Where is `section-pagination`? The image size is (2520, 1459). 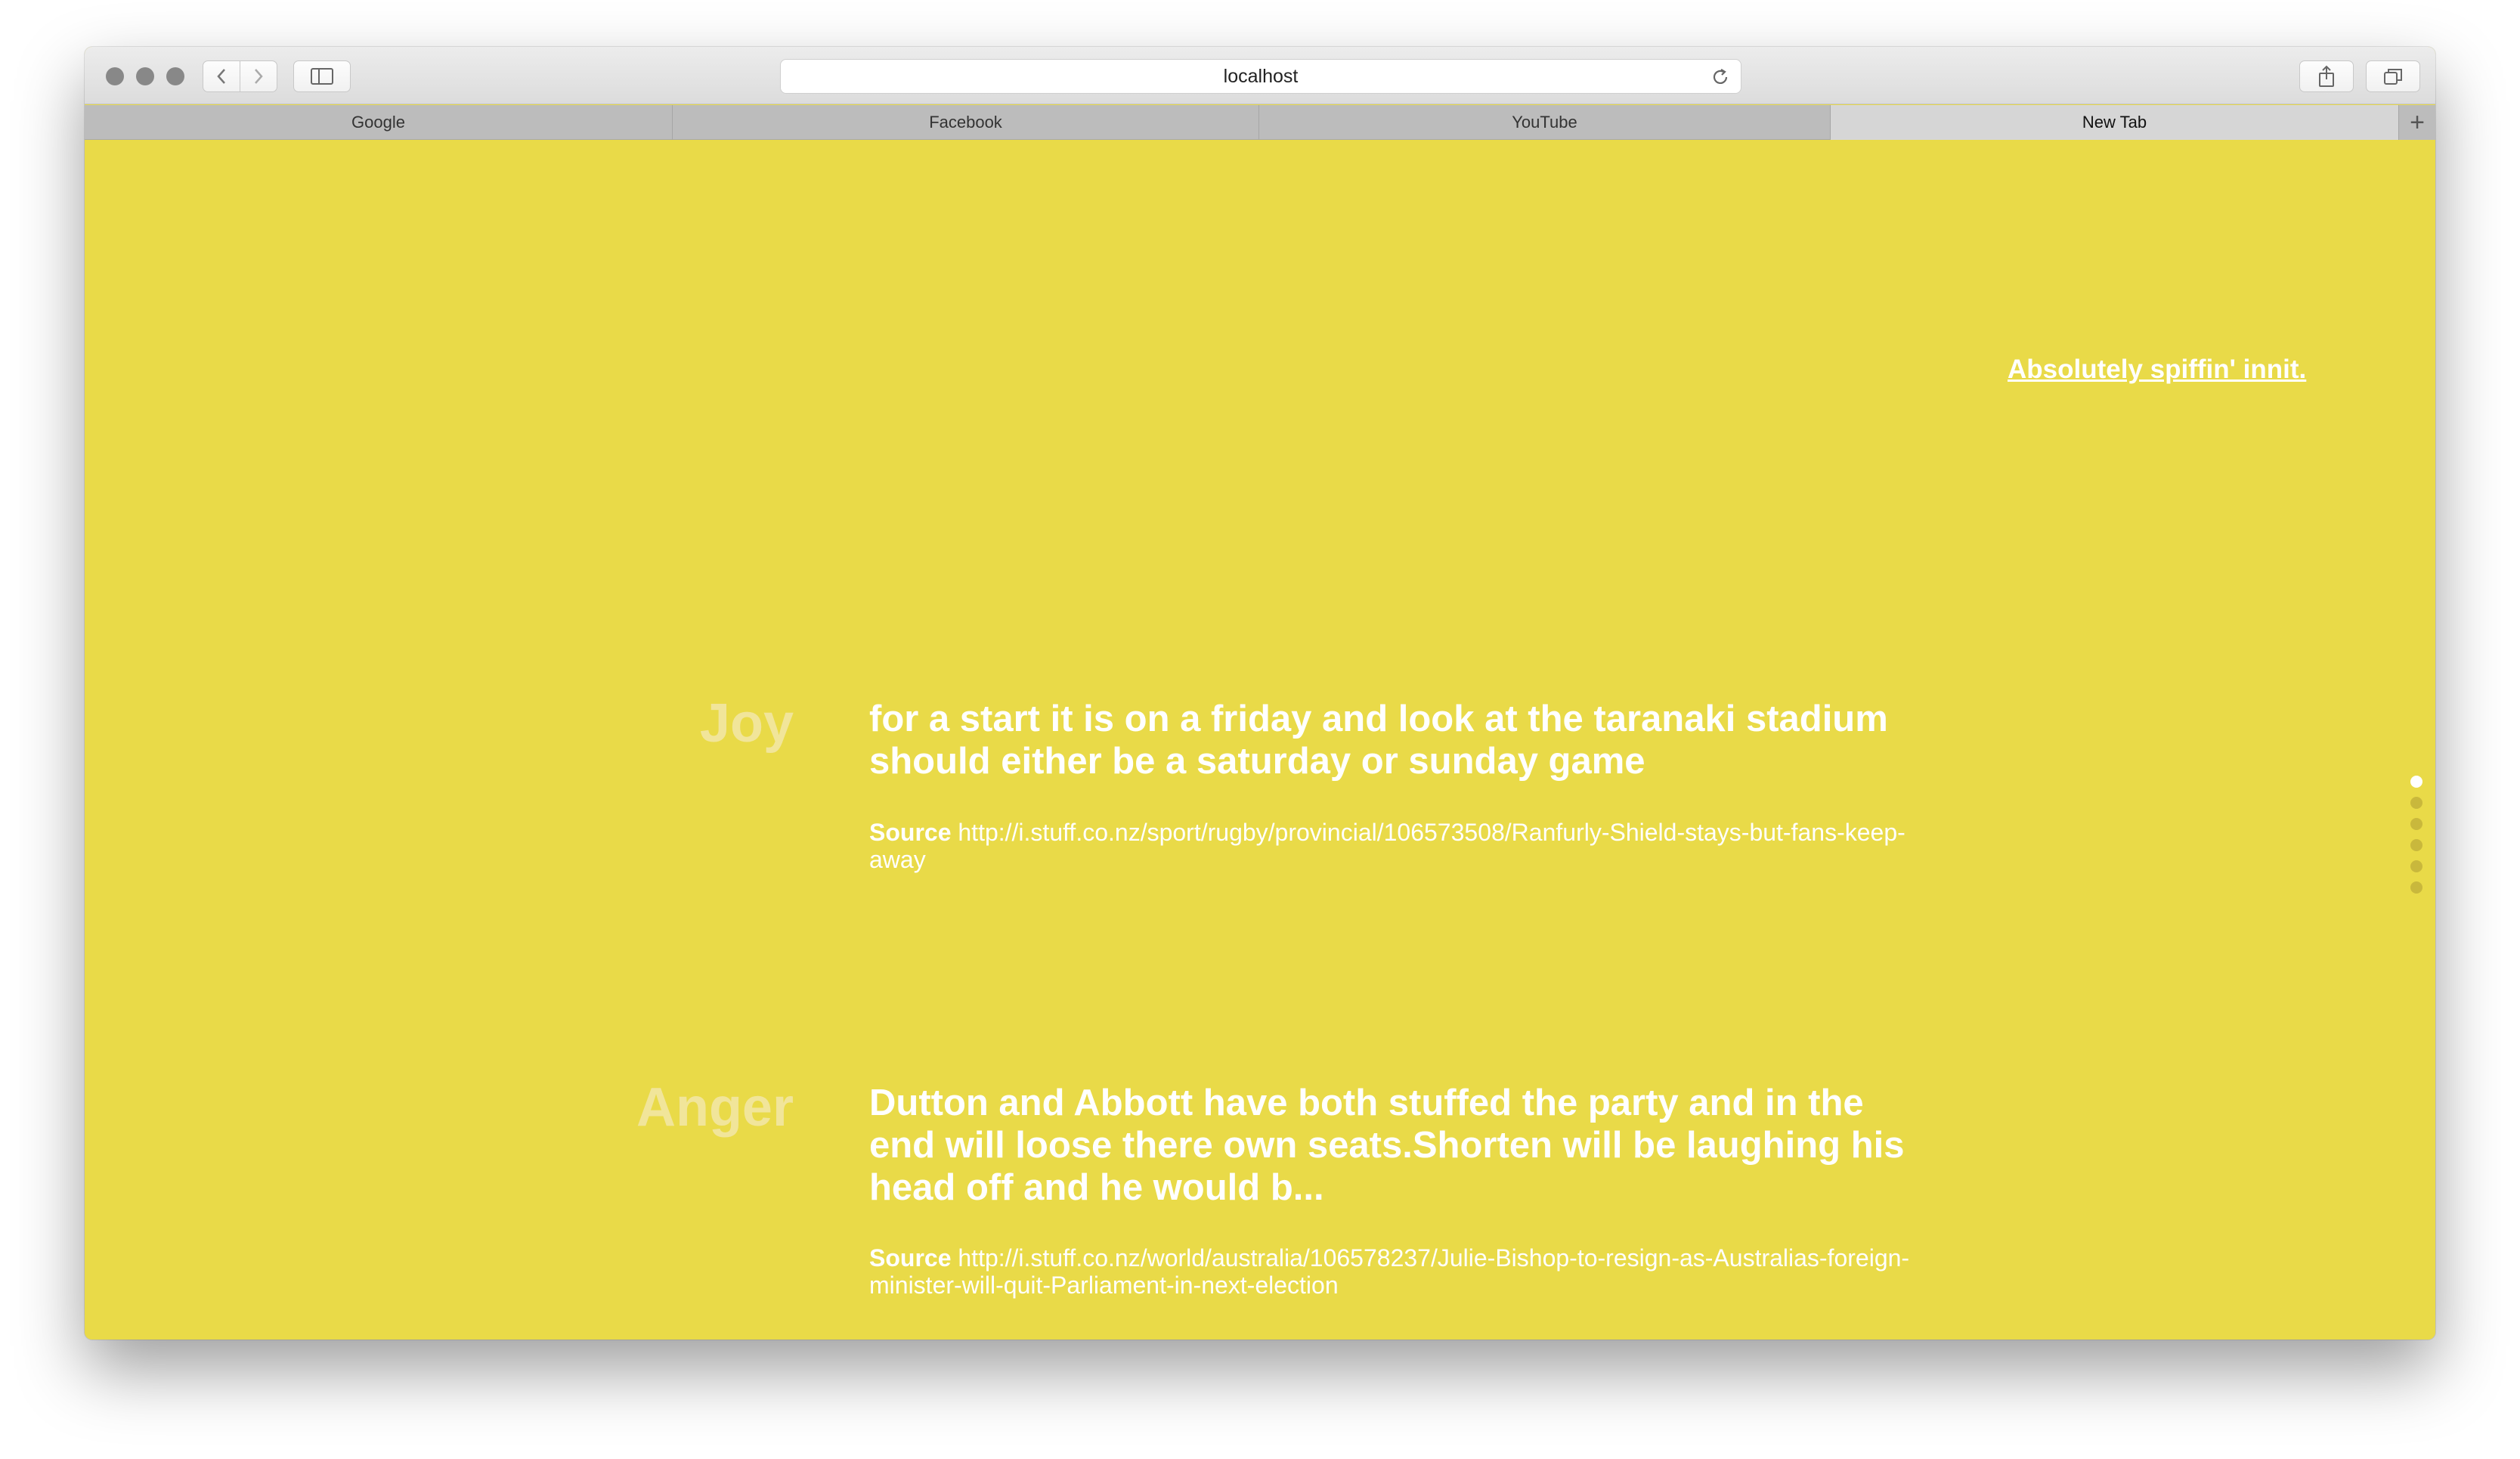
section-pagination is located at coordinates (2417, 839).